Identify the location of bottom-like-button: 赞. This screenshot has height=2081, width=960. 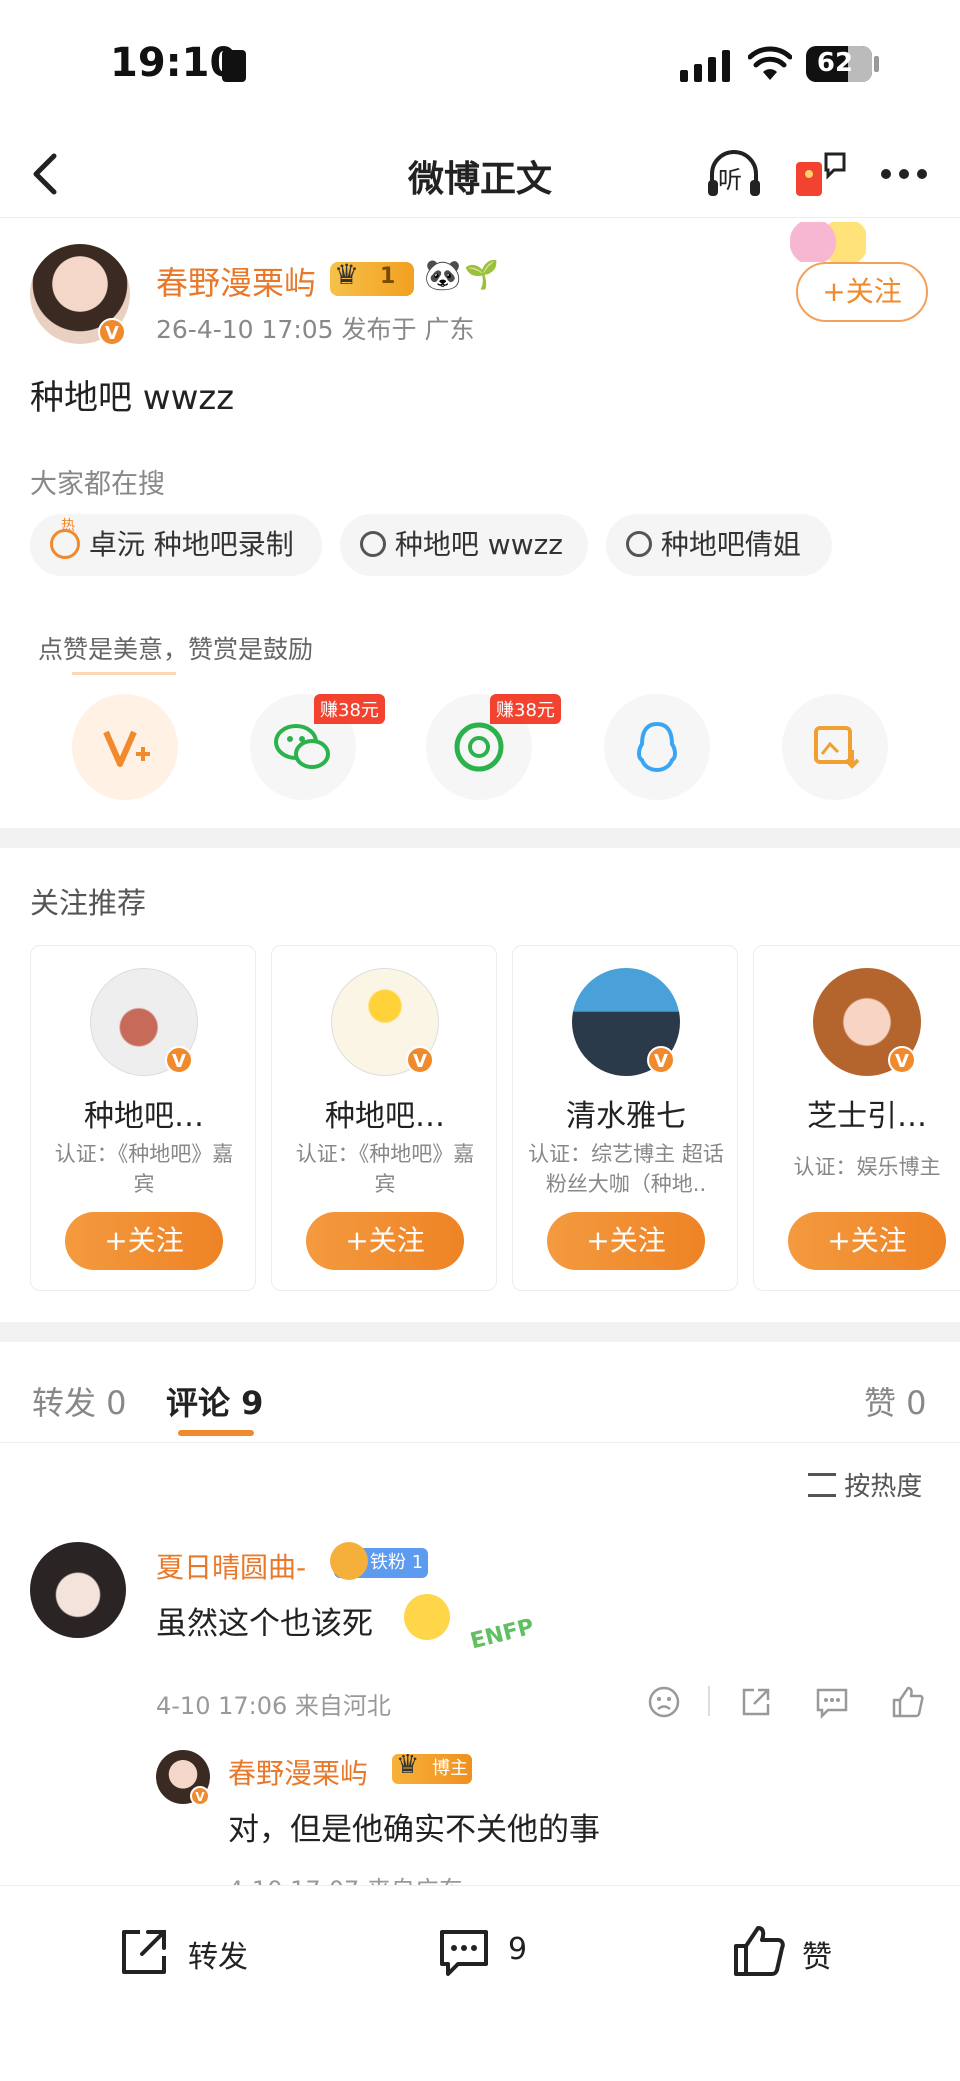
(800, 1950).